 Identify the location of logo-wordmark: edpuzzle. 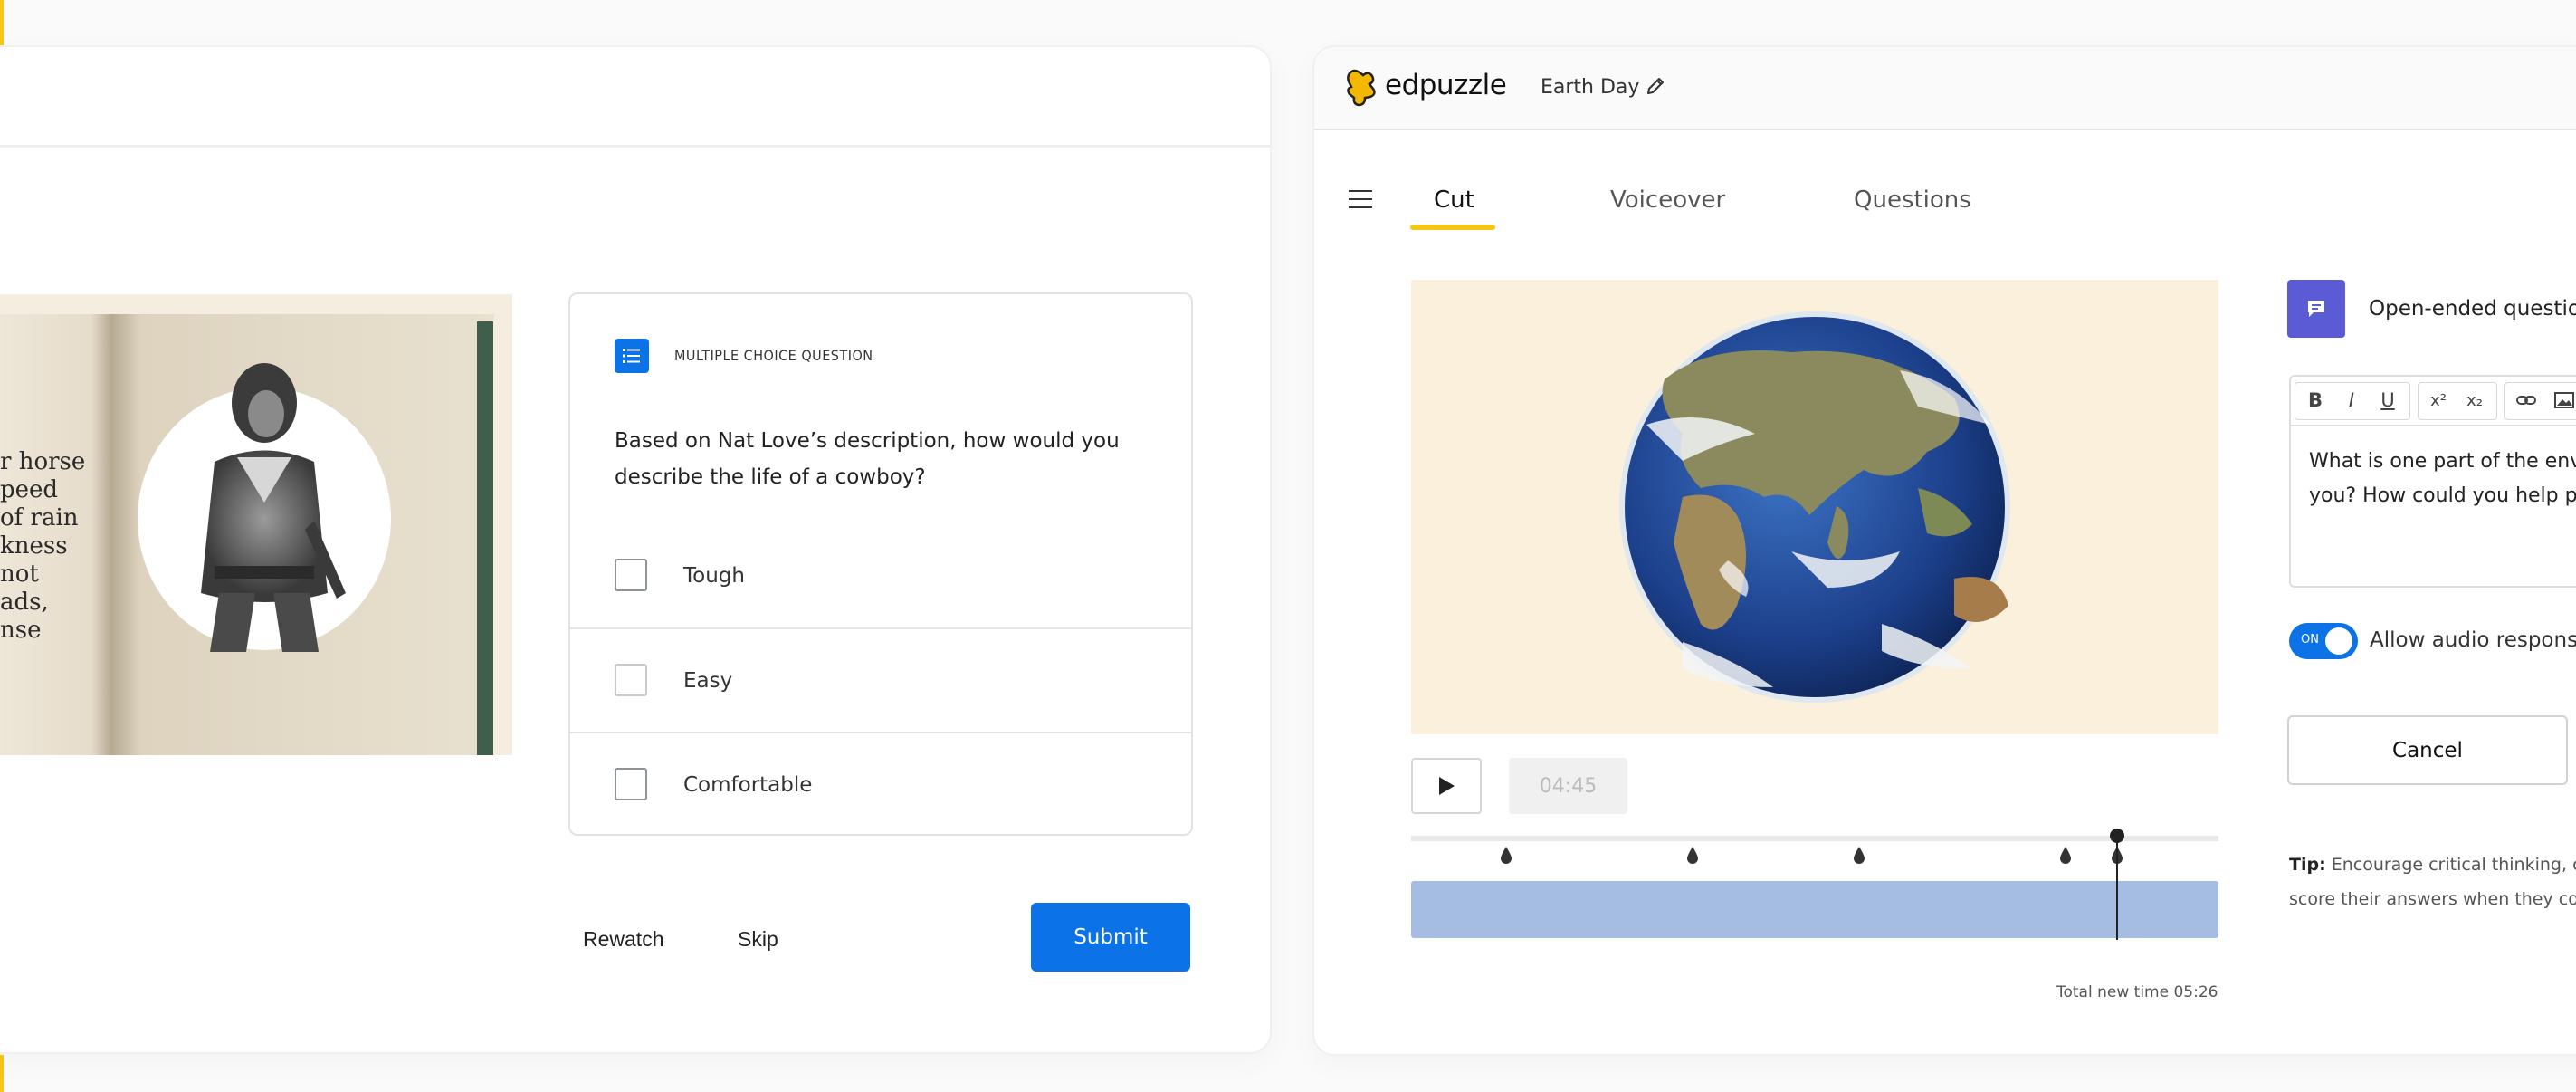
(1446, 85).